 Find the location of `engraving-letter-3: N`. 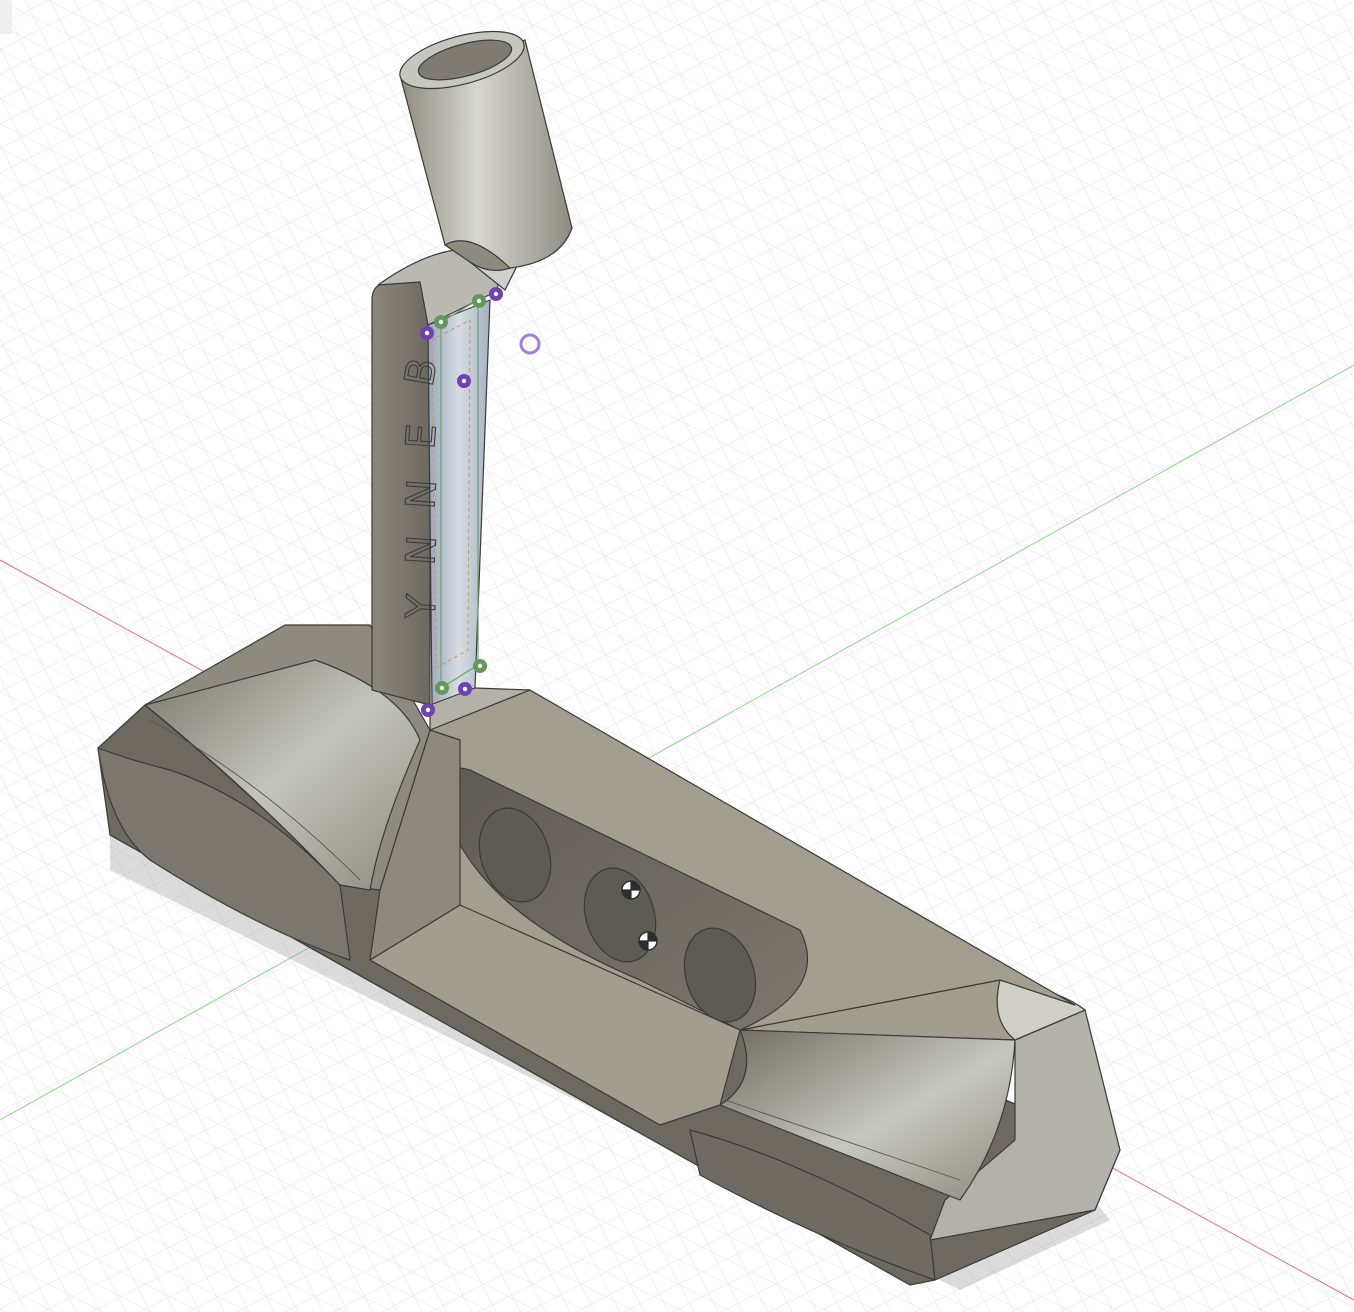

engraving-letter-3: N is located at coordinates (422, 494).